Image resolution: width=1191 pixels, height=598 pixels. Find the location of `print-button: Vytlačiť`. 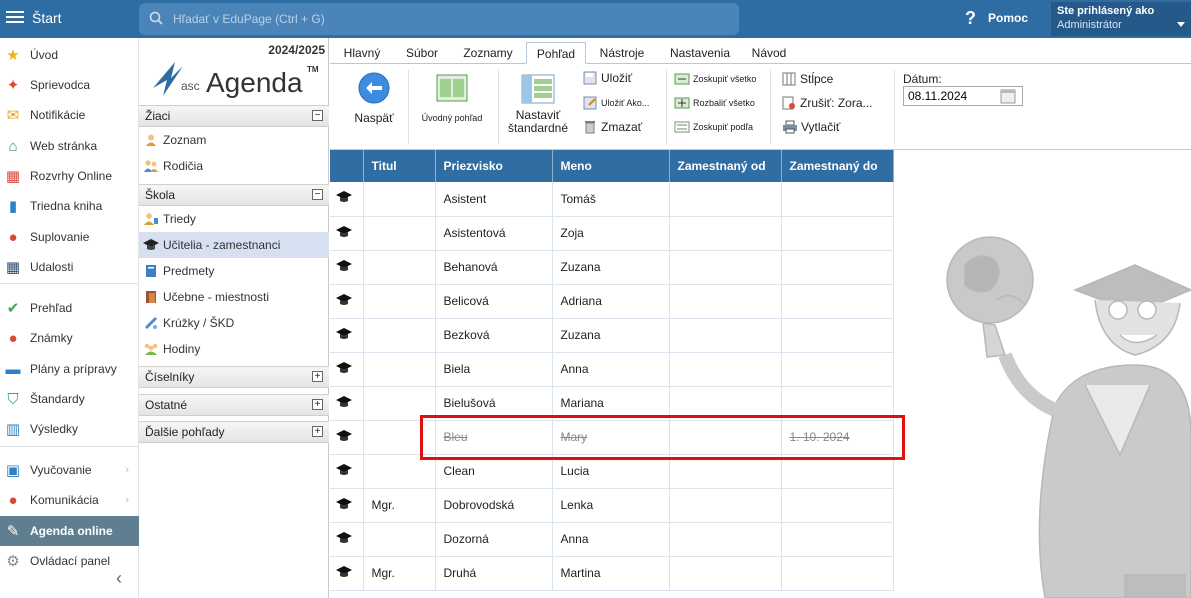

print-button: Vytlačiť is located at coordinates (811, 127).